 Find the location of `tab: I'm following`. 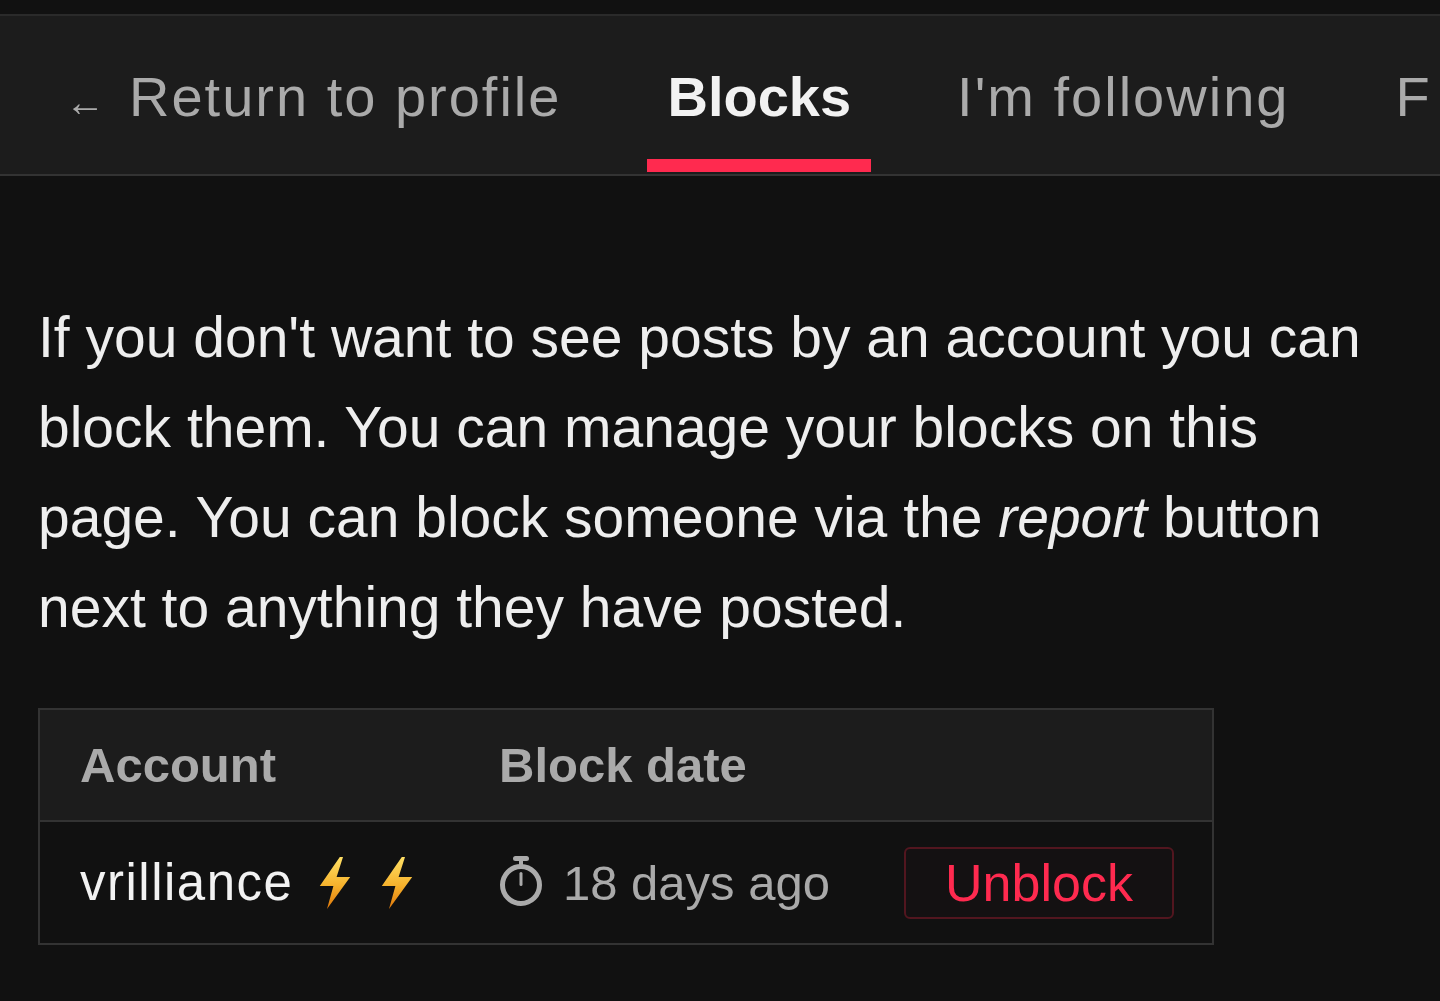

tab: I'm following is located at coordinates (1123, 94).